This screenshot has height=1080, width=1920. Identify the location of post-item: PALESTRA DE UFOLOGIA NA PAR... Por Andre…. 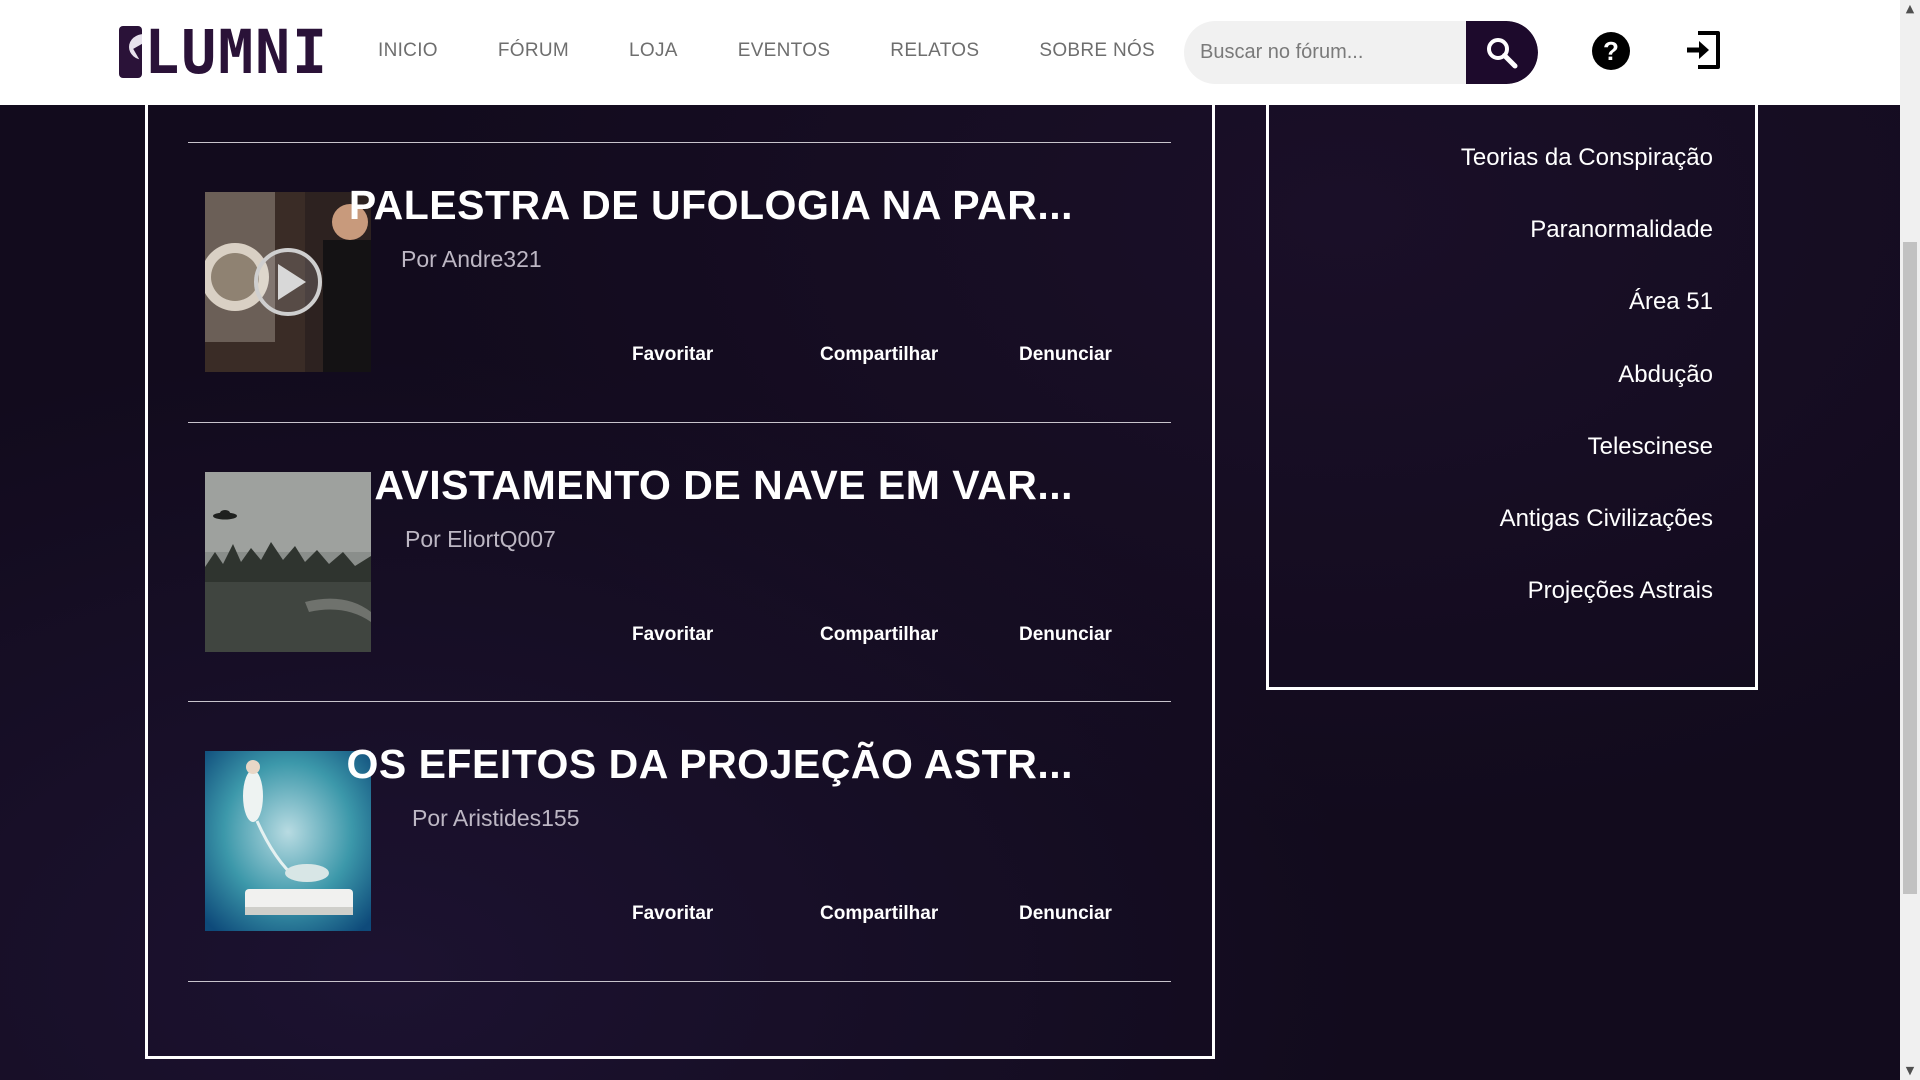
(679, 282).